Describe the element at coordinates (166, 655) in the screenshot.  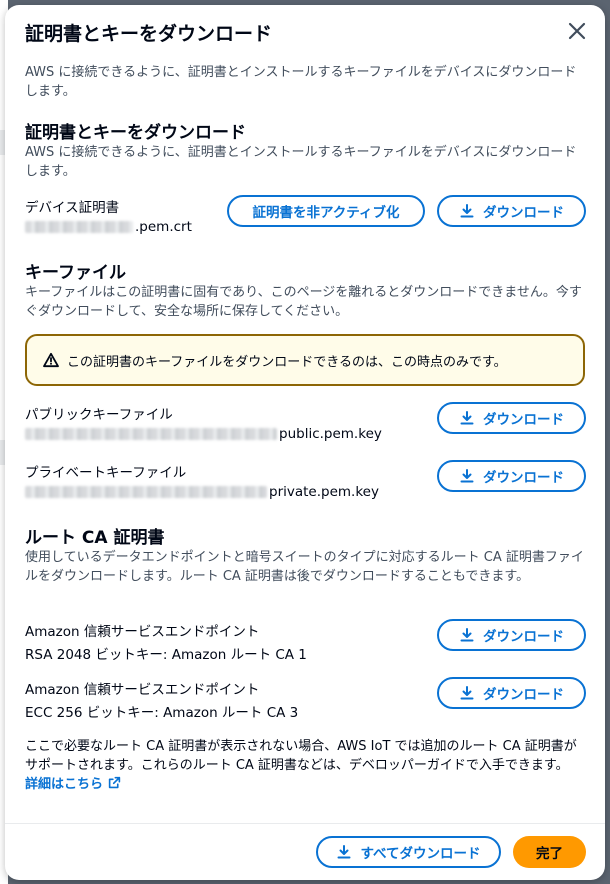
I see `root-ca1-value: RSA 2048 ビットキー: Amazon ルート CA 1` at that location.